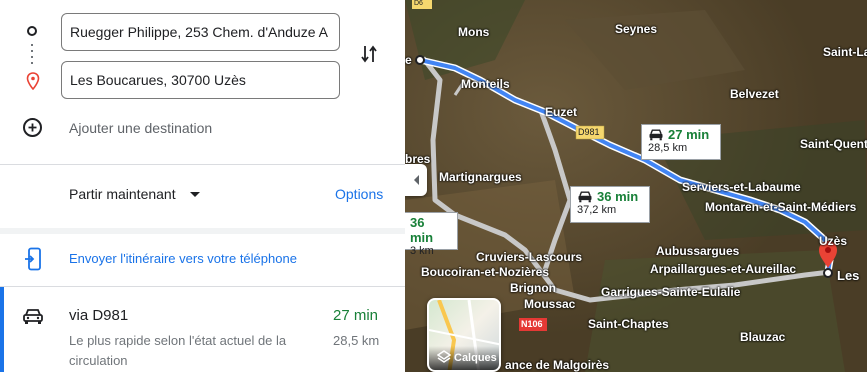  Describe the element at coordinates (723, 269) in the screenshot. I see `place-label: Arpaillargues-et-Aureillac` at that location.